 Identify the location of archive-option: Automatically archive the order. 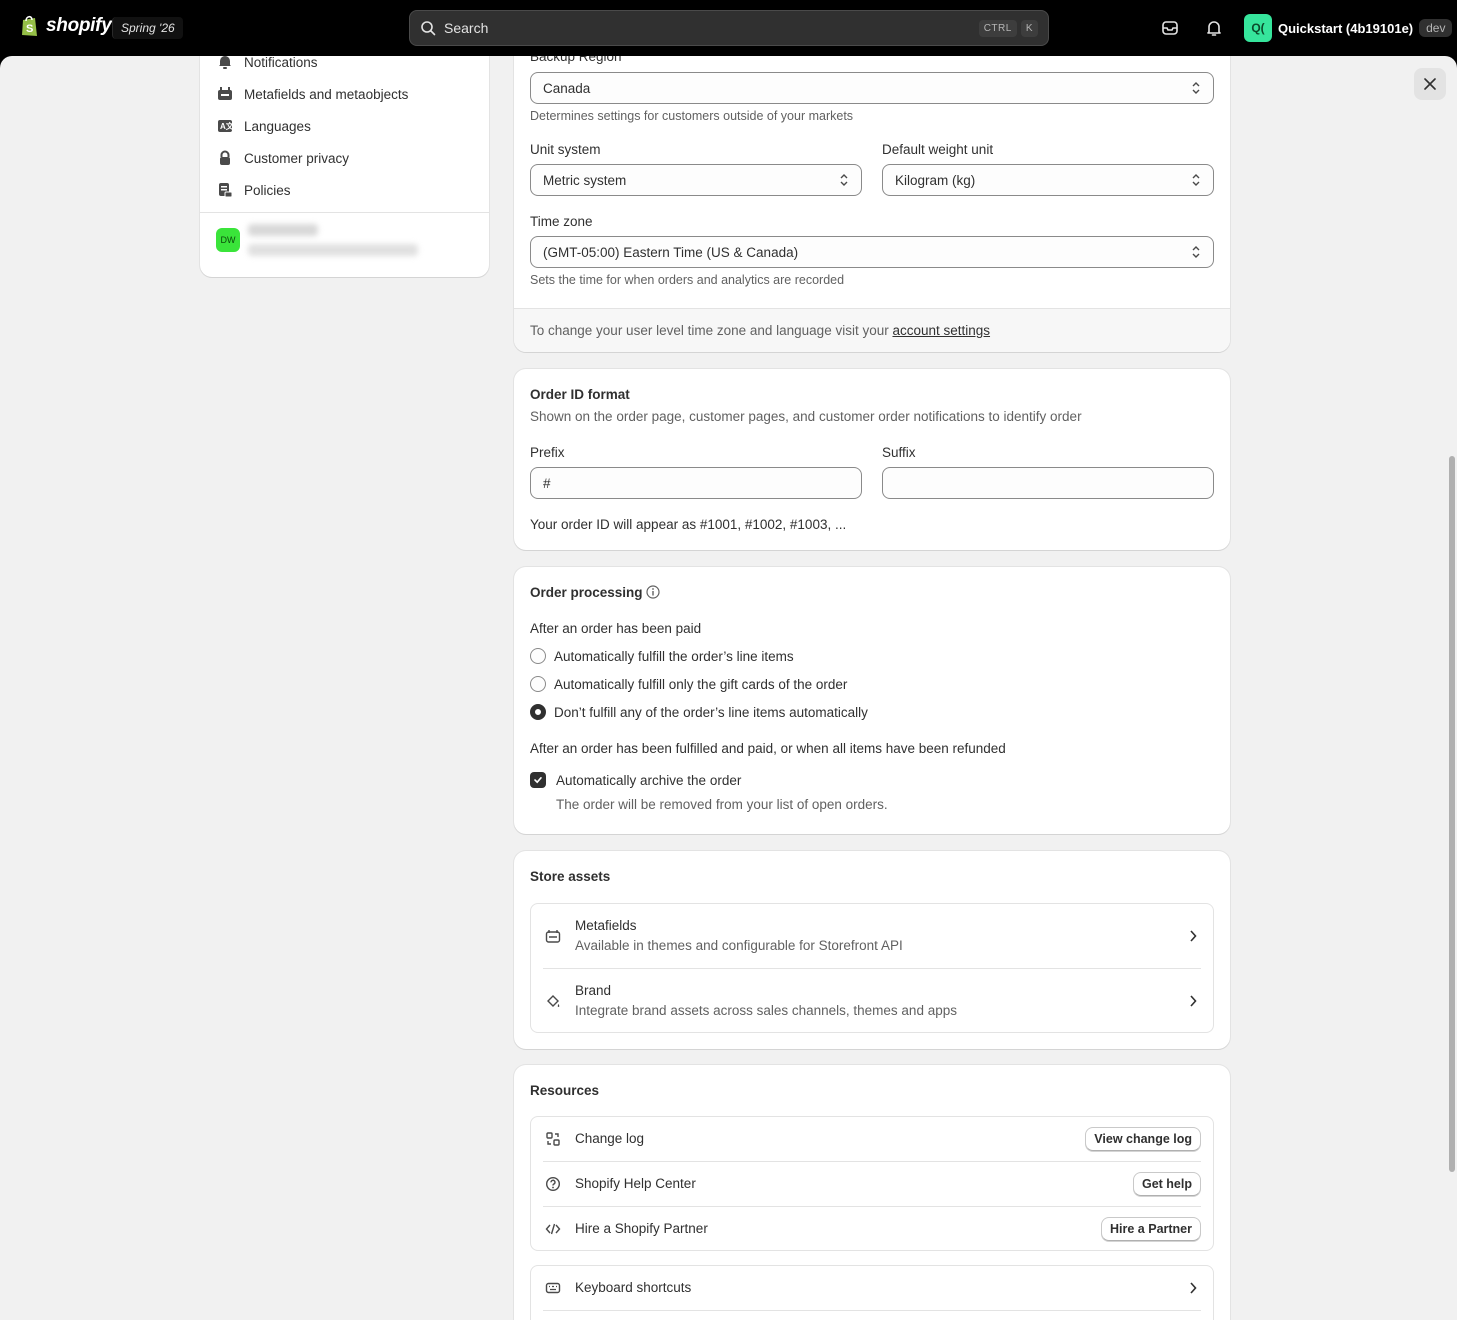
(635, 780).